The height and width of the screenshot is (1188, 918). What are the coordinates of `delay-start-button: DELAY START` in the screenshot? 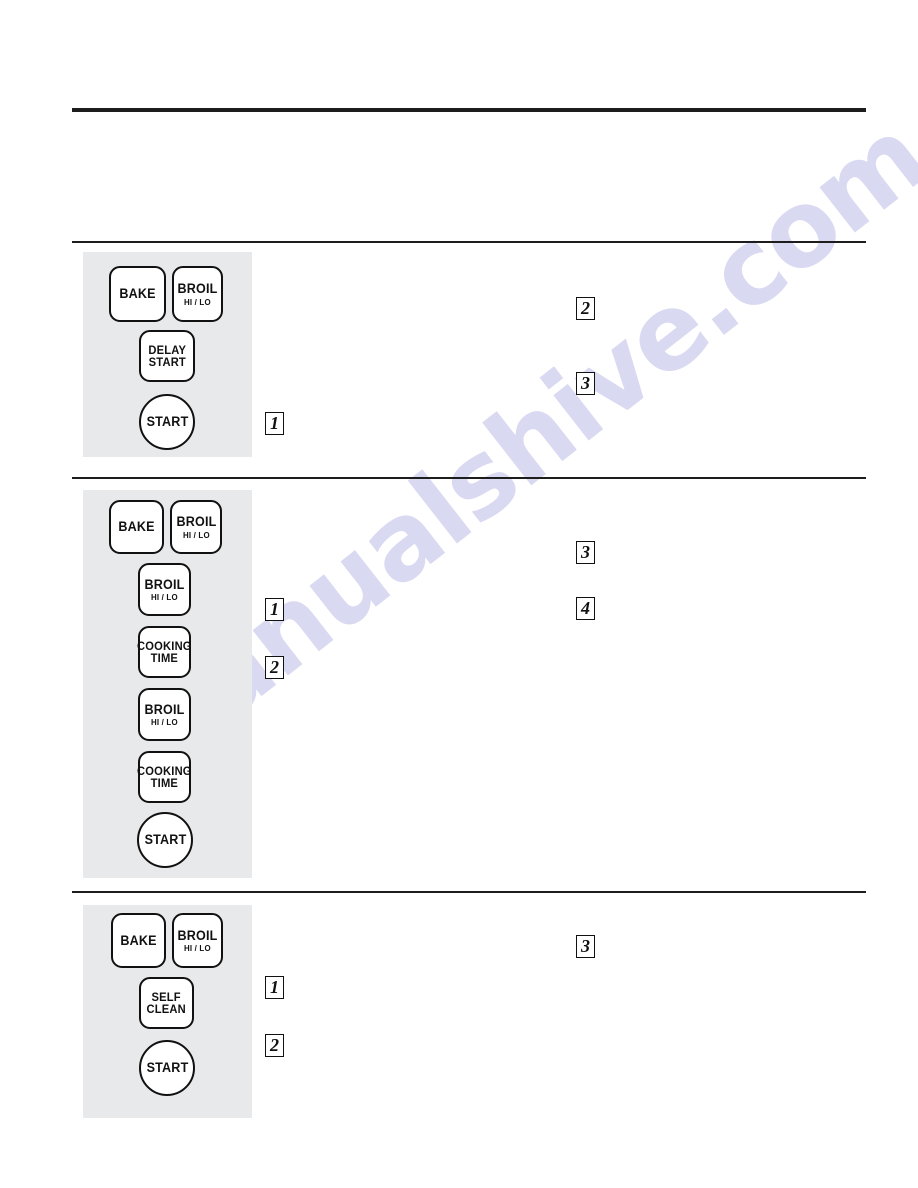 It's located at (167, 356).